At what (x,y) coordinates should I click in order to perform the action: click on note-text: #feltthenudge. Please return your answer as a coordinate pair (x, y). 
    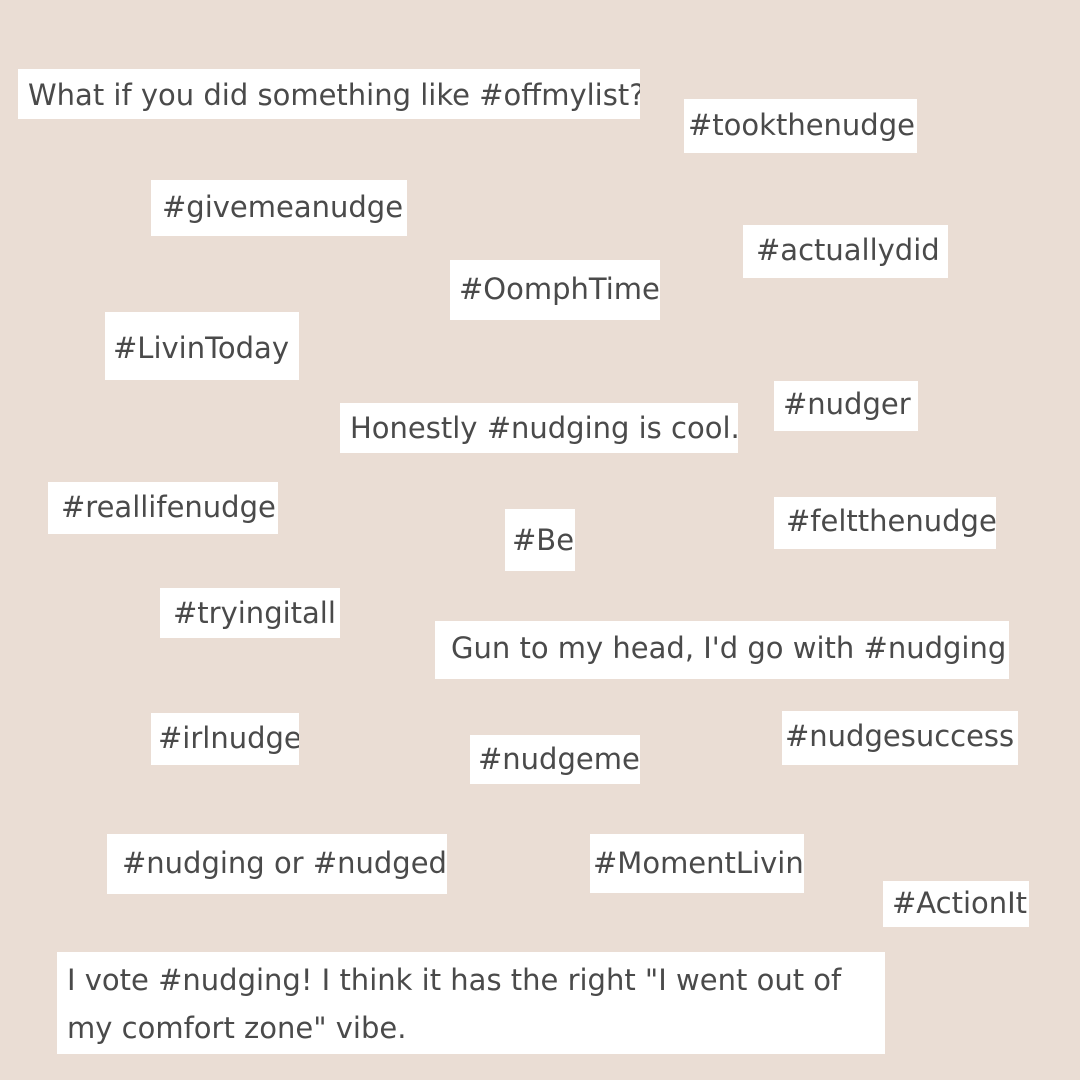
    Looking at the image, I should click on (891, 521).